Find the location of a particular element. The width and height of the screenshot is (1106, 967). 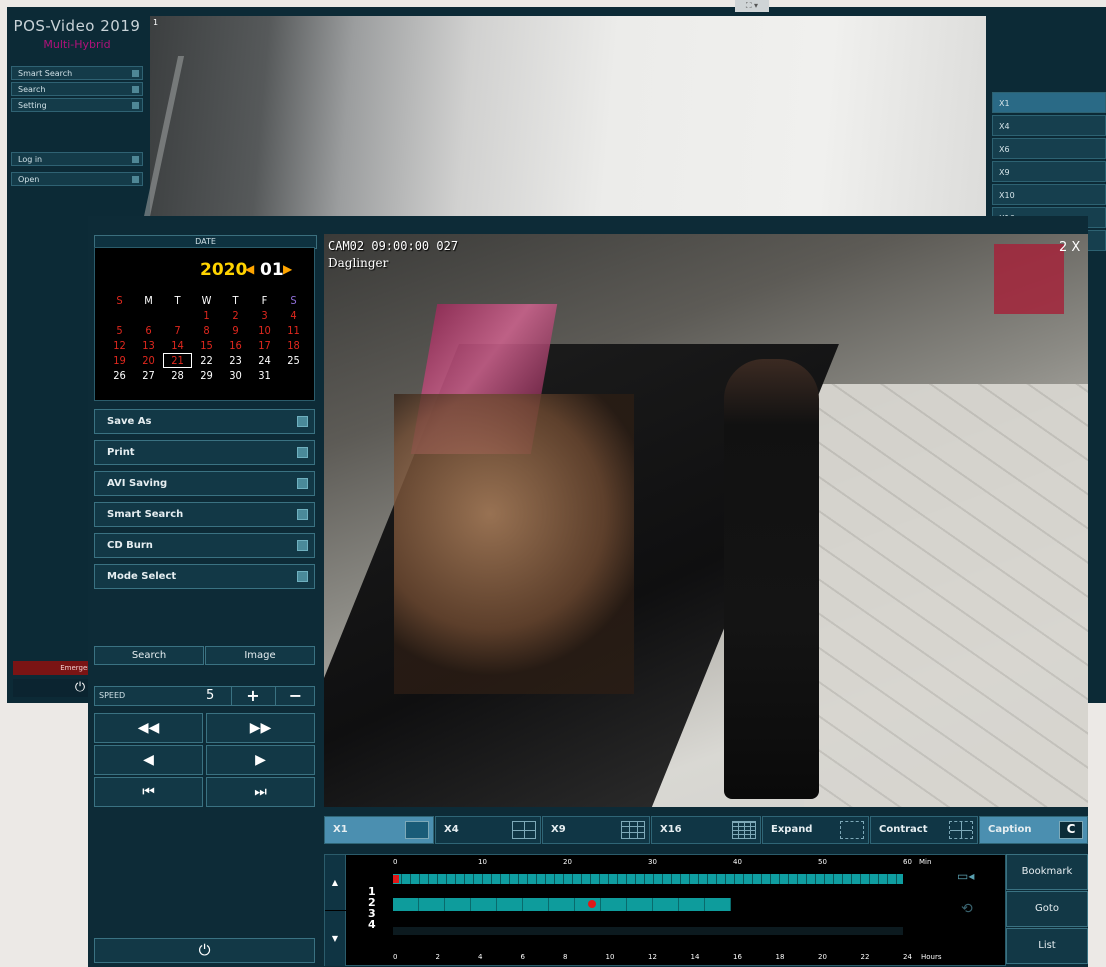

calendar-day: 24 is located at coordinates (264, 360).